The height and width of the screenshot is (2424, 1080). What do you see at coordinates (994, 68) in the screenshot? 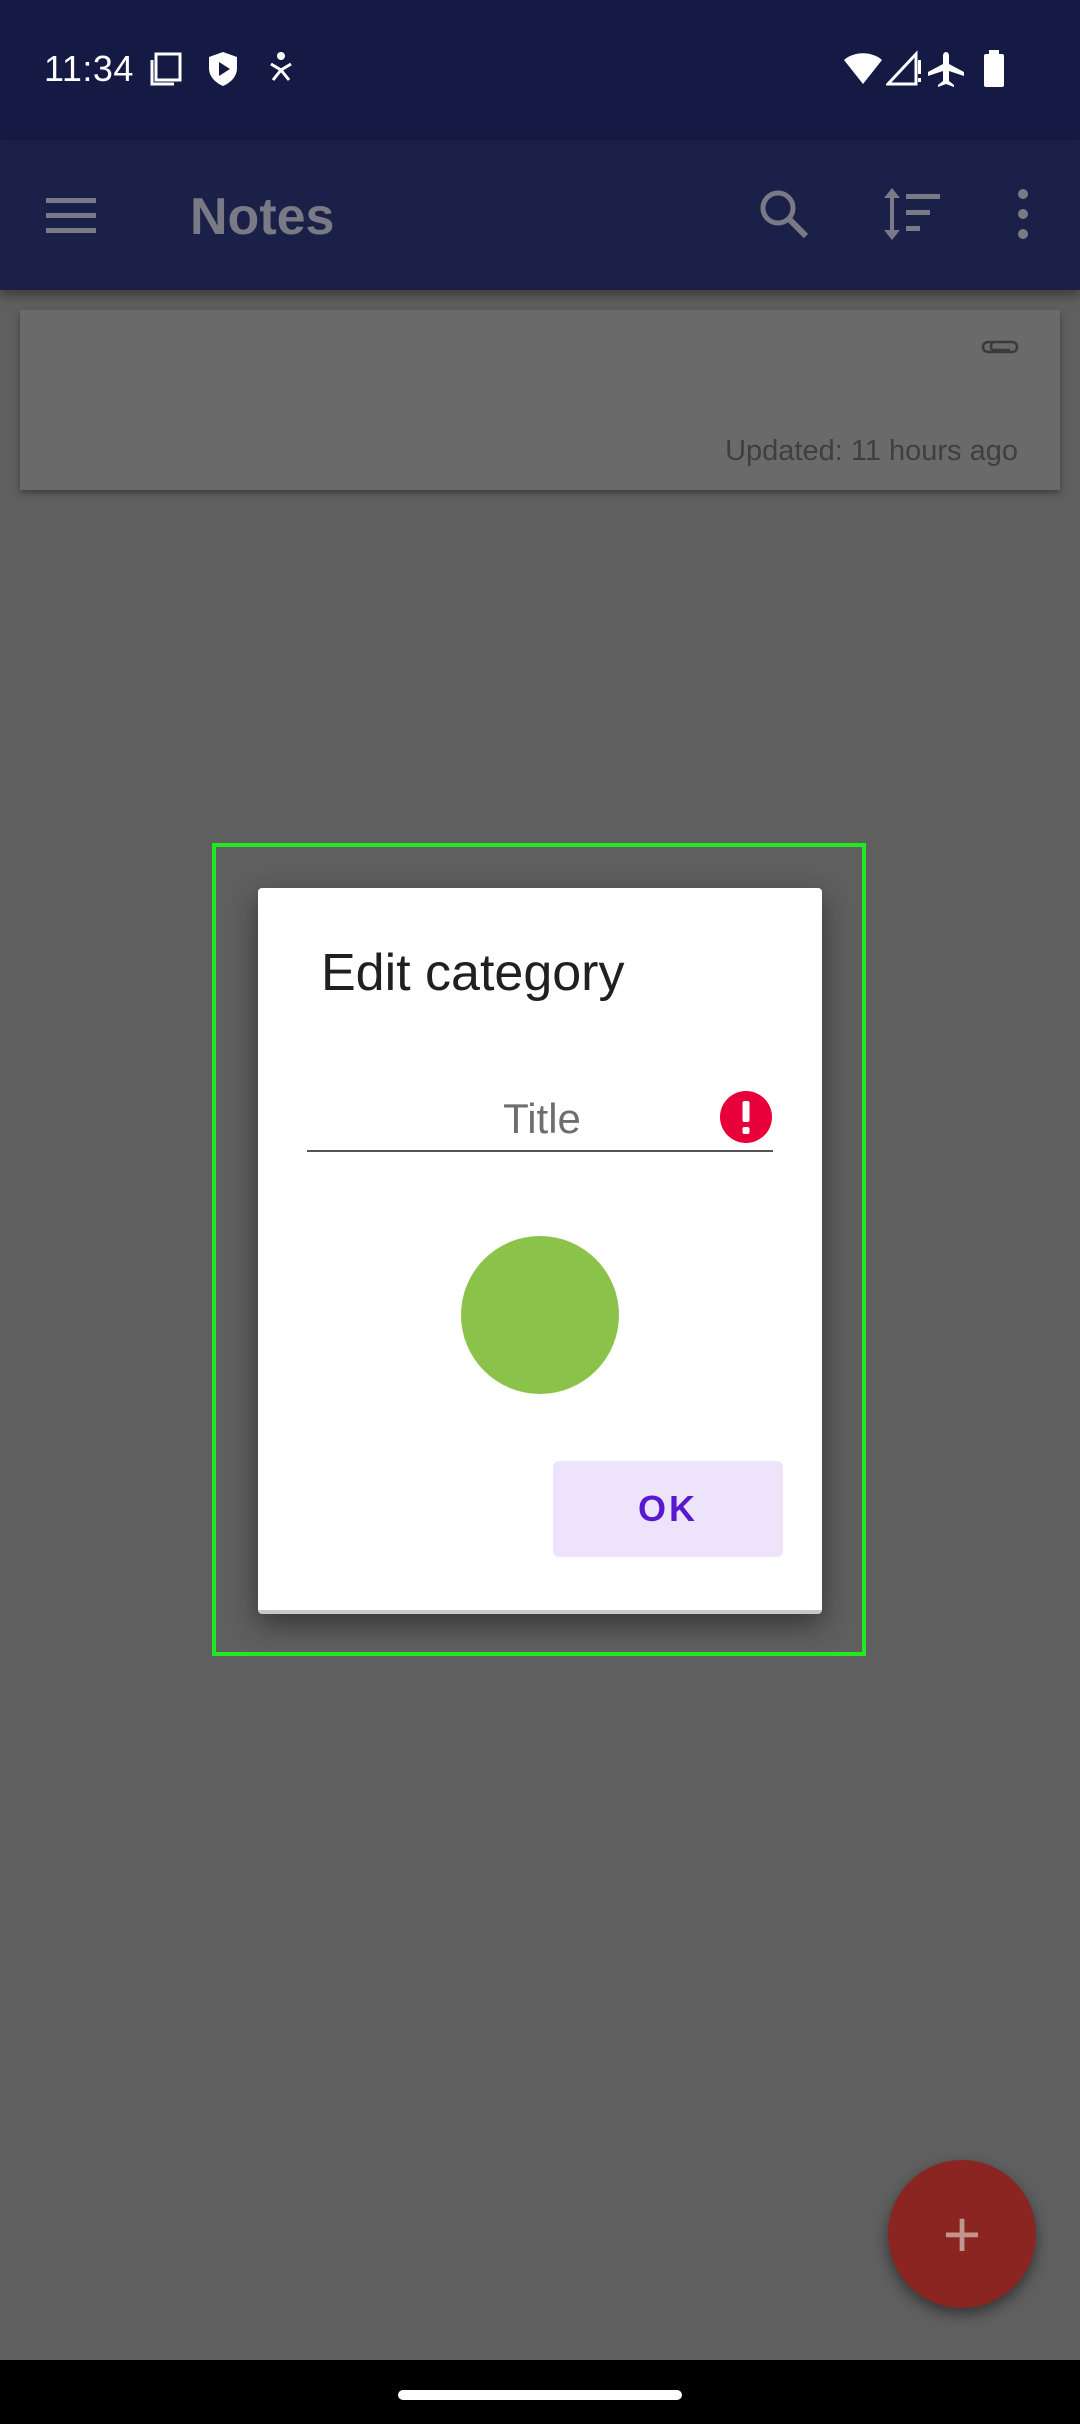
I see `battery-icon` at bounding box center [994, 68].